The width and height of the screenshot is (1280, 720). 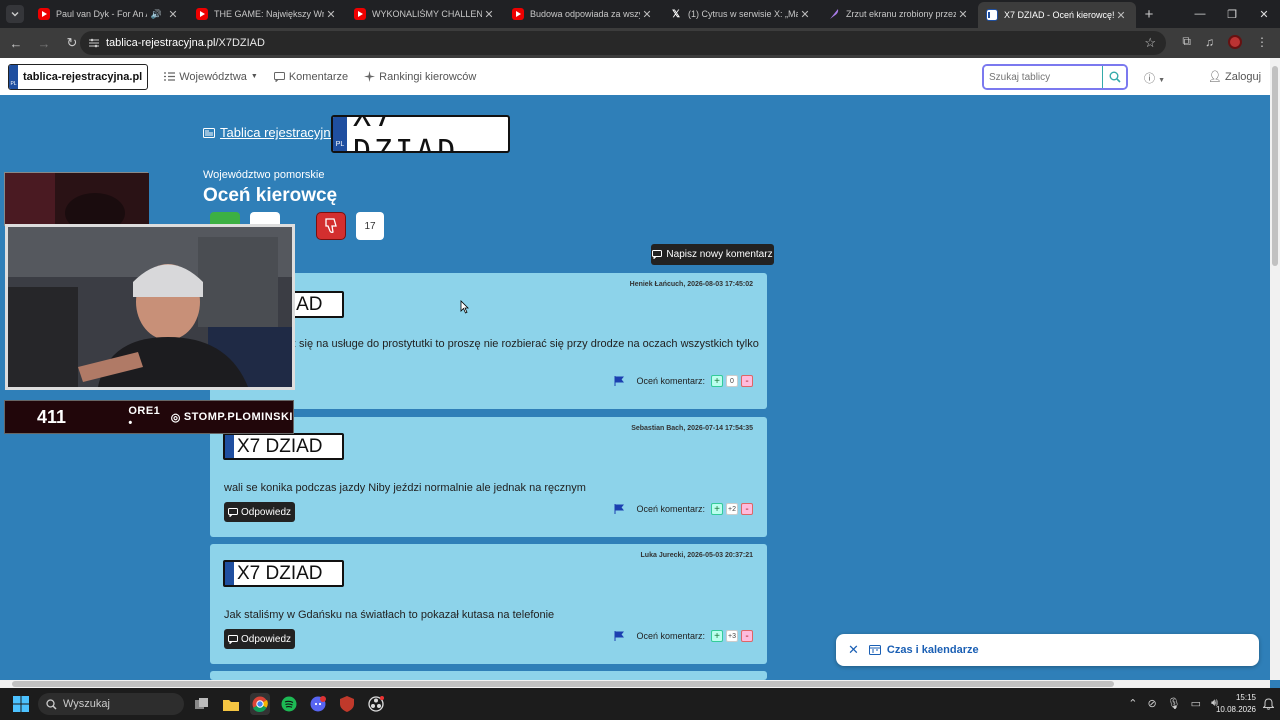 I want to click on back-arrow-icon: ←, so click(x=16, y=43).